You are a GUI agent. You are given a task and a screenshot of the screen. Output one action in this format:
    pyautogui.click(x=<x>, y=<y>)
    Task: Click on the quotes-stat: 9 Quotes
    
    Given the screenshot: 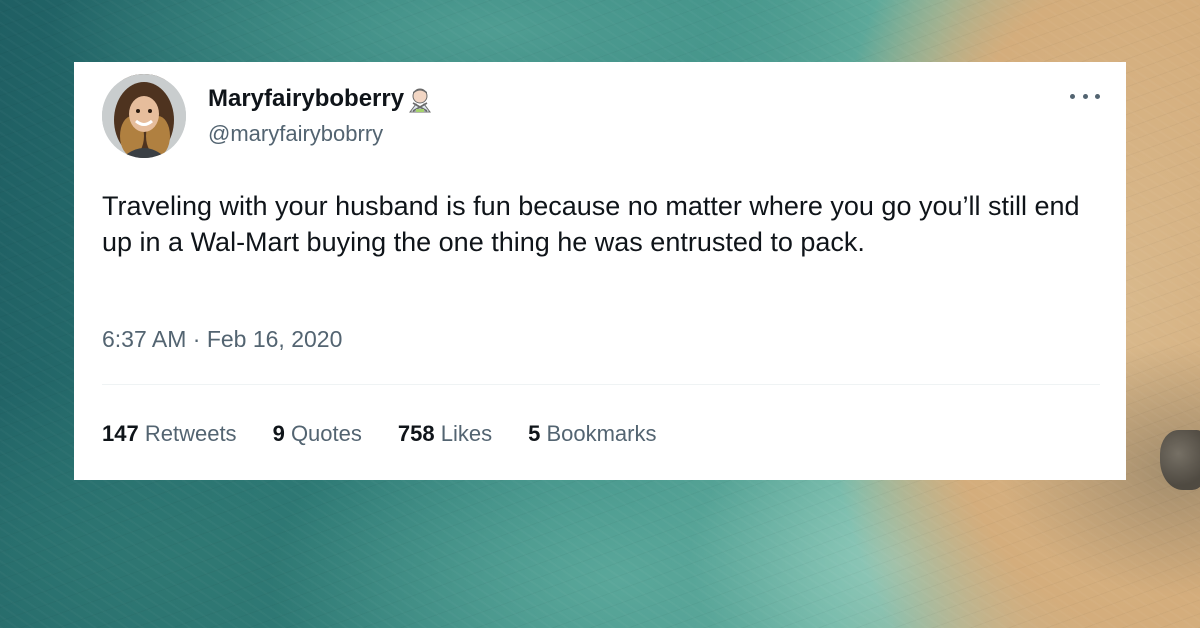 What is the action you would take?
    pyautogui.click(x=317, y=434)
    